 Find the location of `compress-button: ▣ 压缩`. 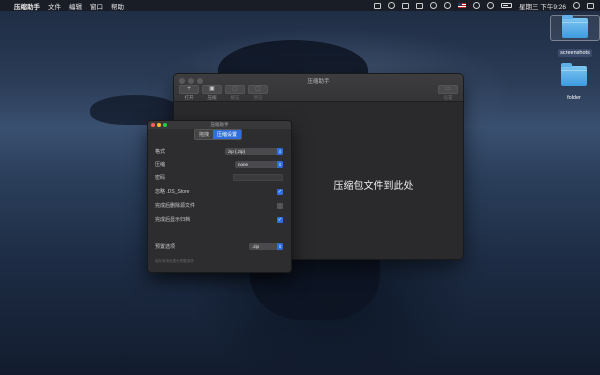

compress-button: ▣ 压缩 is located at coordinates (212, 93).